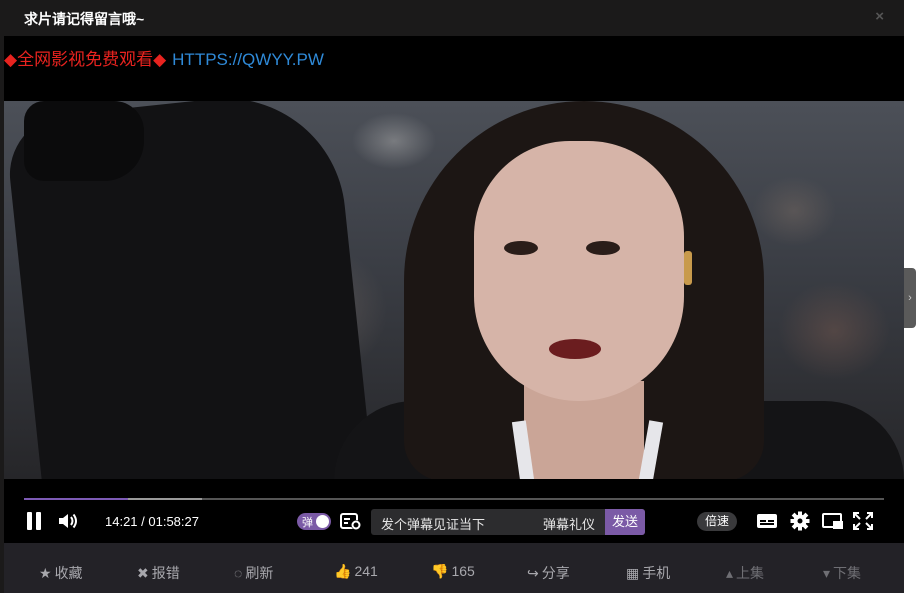 The height and width of the screenshot is (593, 924). I want to click on video-figure-face, so click(579, 271).